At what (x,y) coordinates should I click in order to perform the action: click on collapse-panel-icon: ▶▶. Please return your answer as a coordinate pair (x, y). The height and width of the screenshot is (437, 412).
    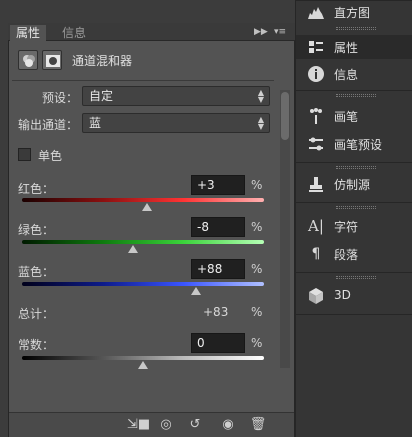
    Looking at the image, I should click on (261, 32).